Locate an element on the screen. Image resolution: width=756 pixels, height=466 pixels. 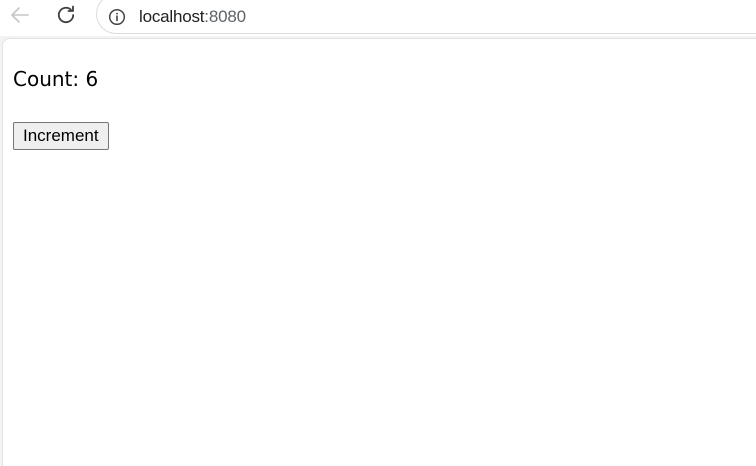
count-display: Count: 6 is located at coordinates (55, 79).